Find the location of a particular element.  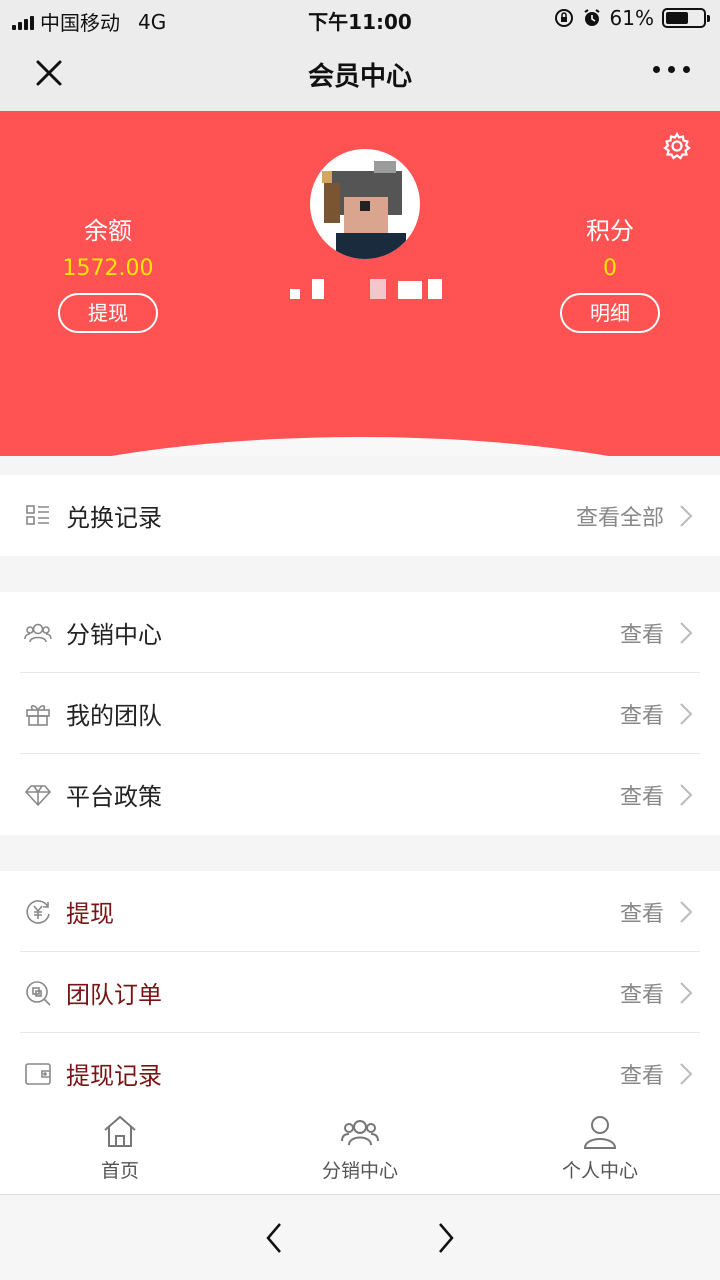

settings-gear-icon is located at coordinates (677, 146).